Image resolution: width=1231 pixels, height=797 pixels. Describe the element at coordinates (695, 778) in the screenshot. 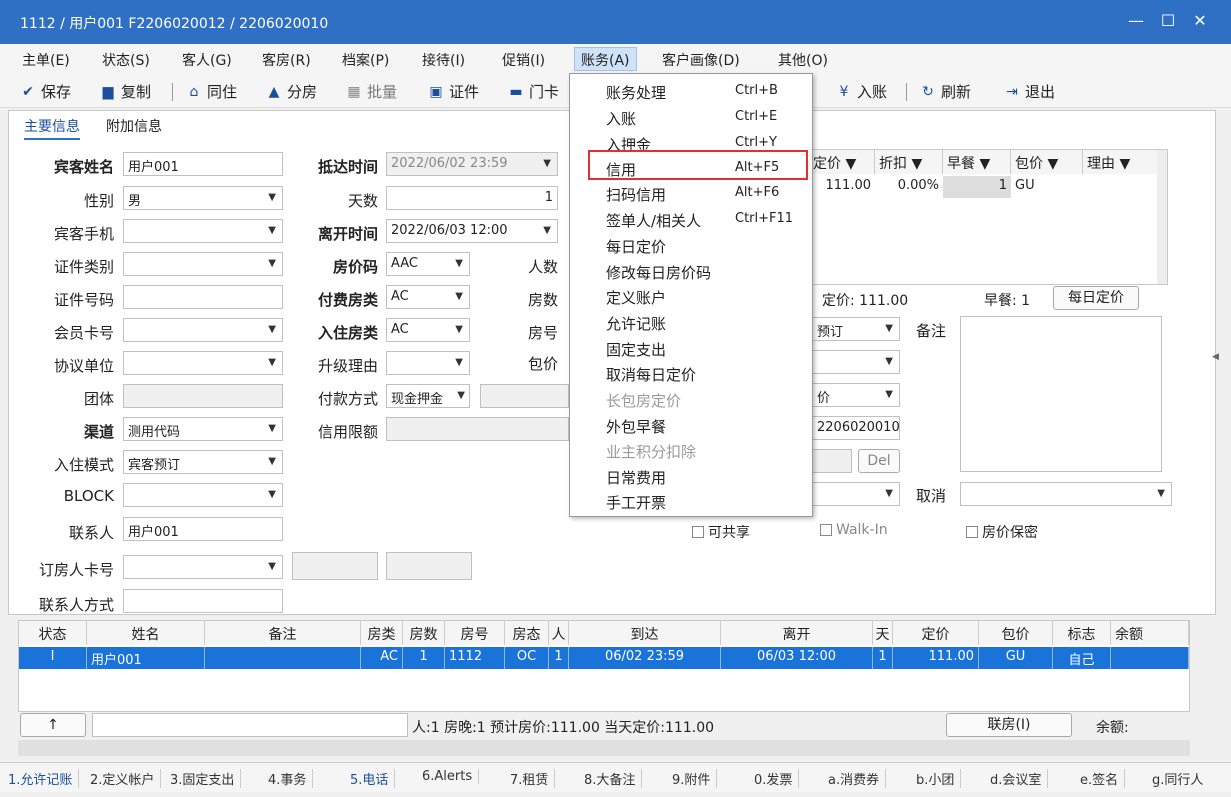

I see `tab-attachment: 9.附件` at that location.